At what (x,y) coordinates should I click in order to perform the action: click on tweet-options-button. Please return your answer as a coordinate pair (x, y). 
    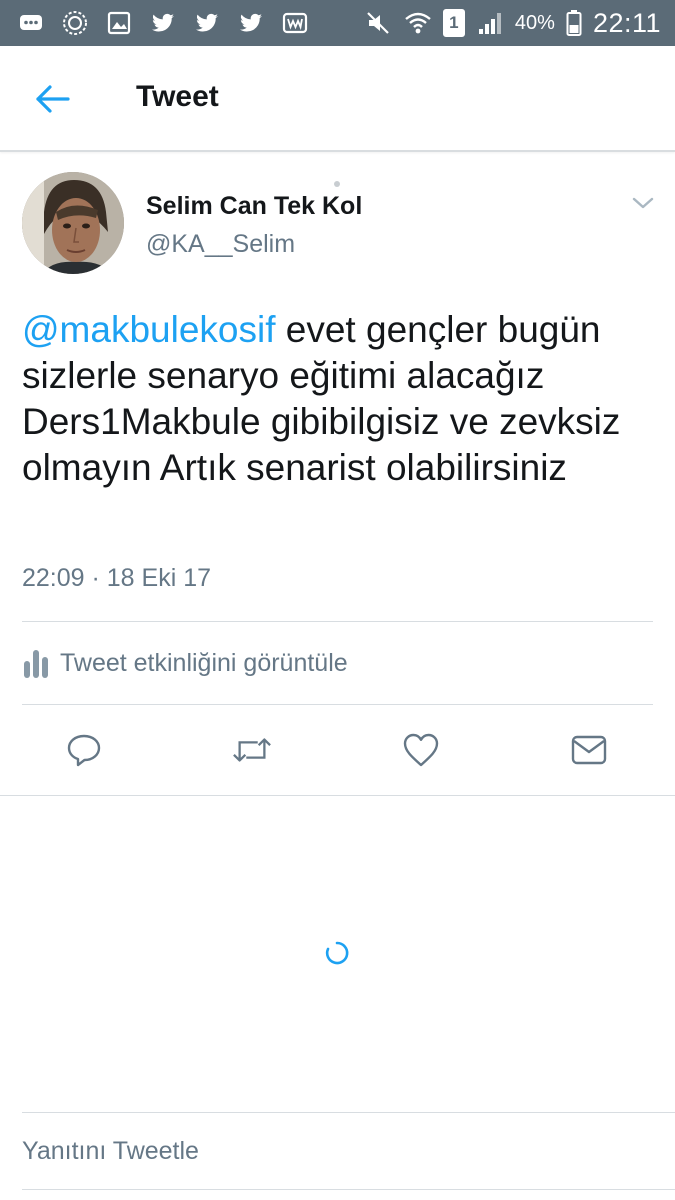
    Looking at the image, I should click on (643, 203).